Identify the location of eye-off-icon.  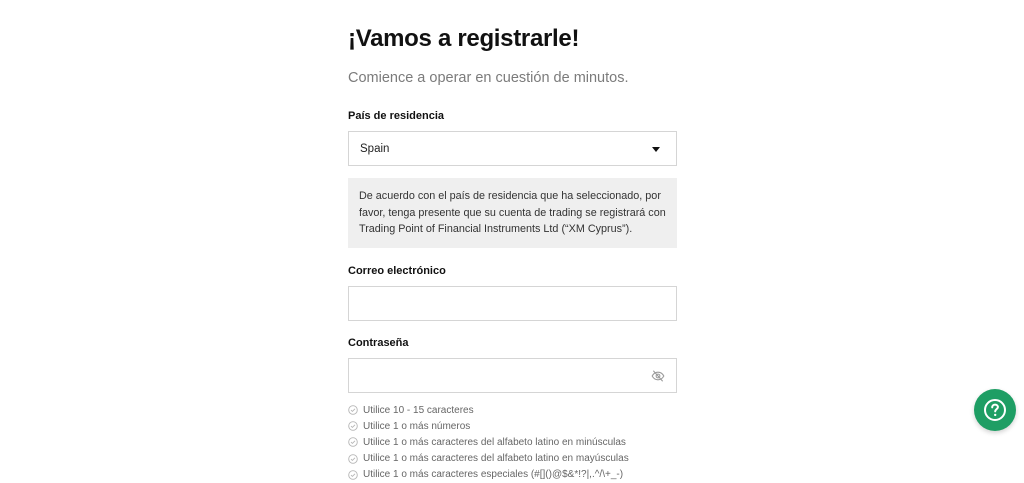
(658, 376).